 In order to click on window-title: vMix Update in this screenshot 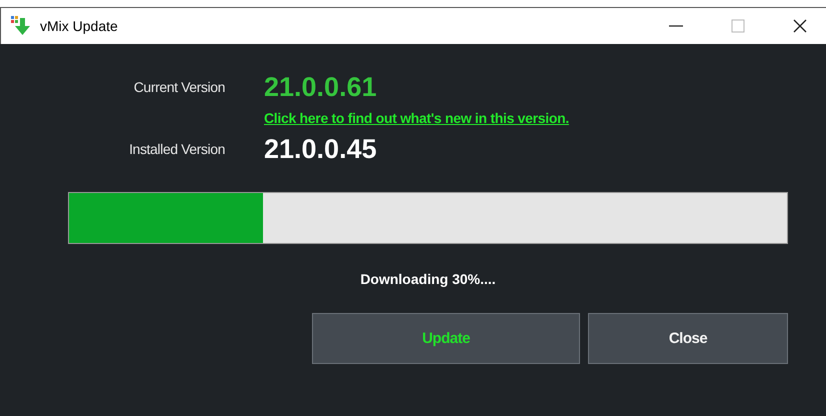, I will do `click(79, 26)`.